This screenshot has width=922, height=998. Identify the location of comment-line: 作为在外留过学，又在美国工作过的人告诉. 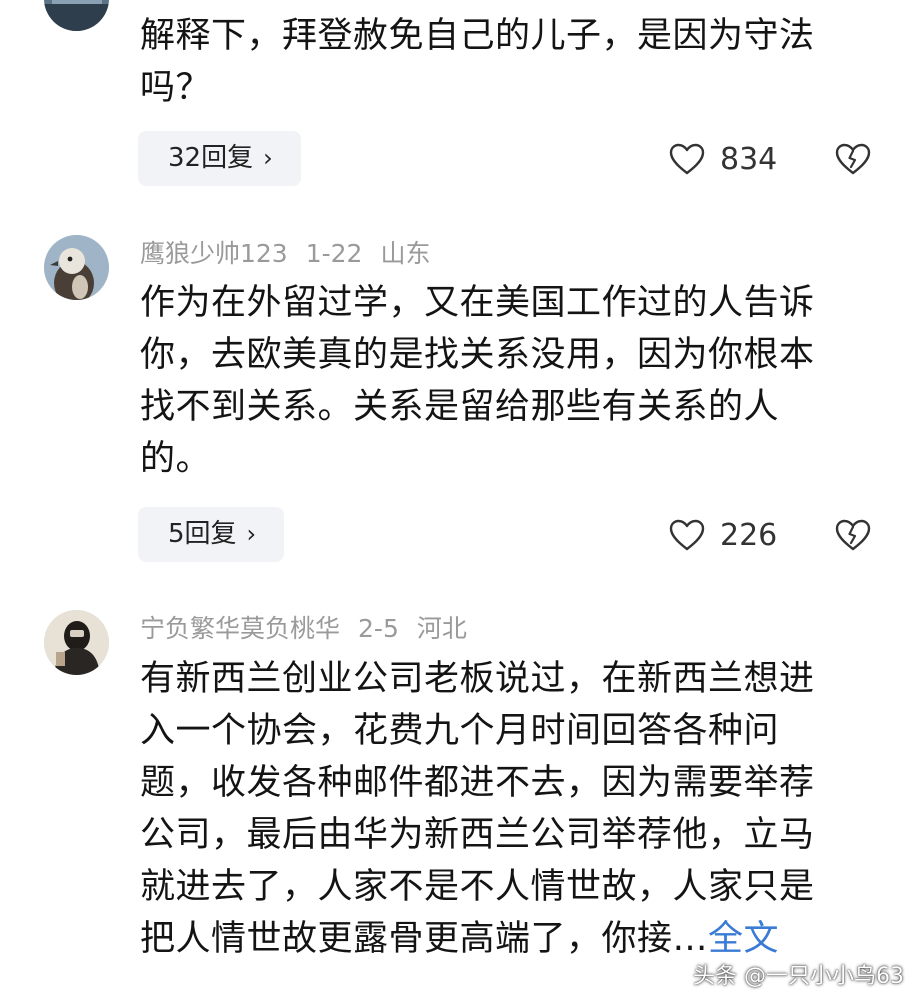
(477, 303).